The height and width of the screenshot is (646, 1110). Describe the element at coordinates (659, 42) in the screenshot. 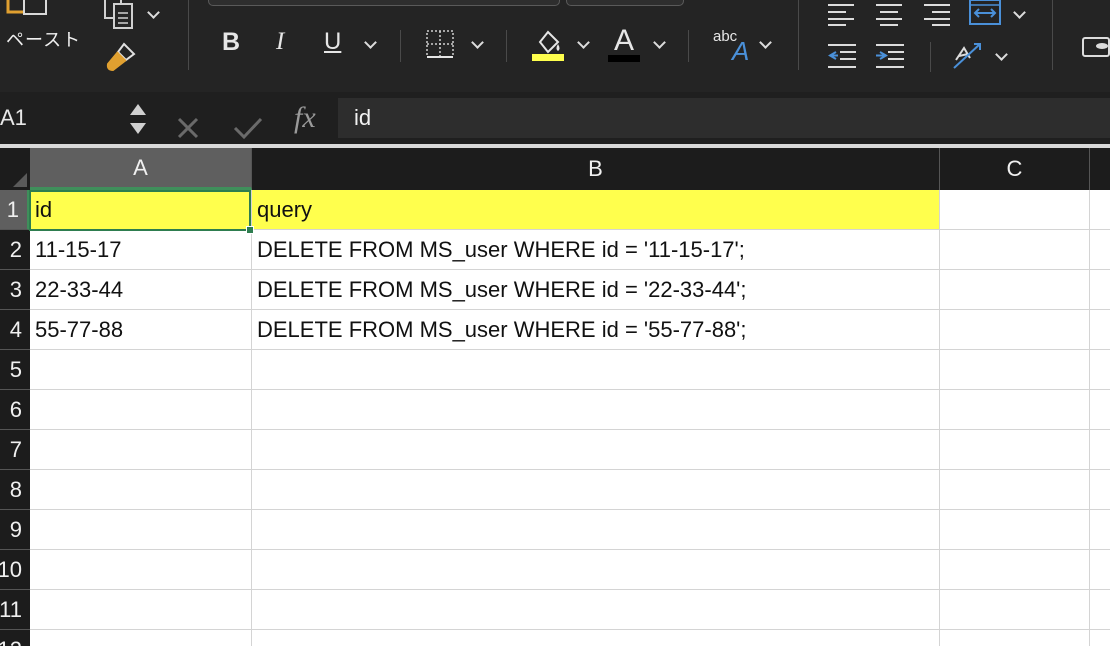

I see `font-color-dropdown-icon` at that location.